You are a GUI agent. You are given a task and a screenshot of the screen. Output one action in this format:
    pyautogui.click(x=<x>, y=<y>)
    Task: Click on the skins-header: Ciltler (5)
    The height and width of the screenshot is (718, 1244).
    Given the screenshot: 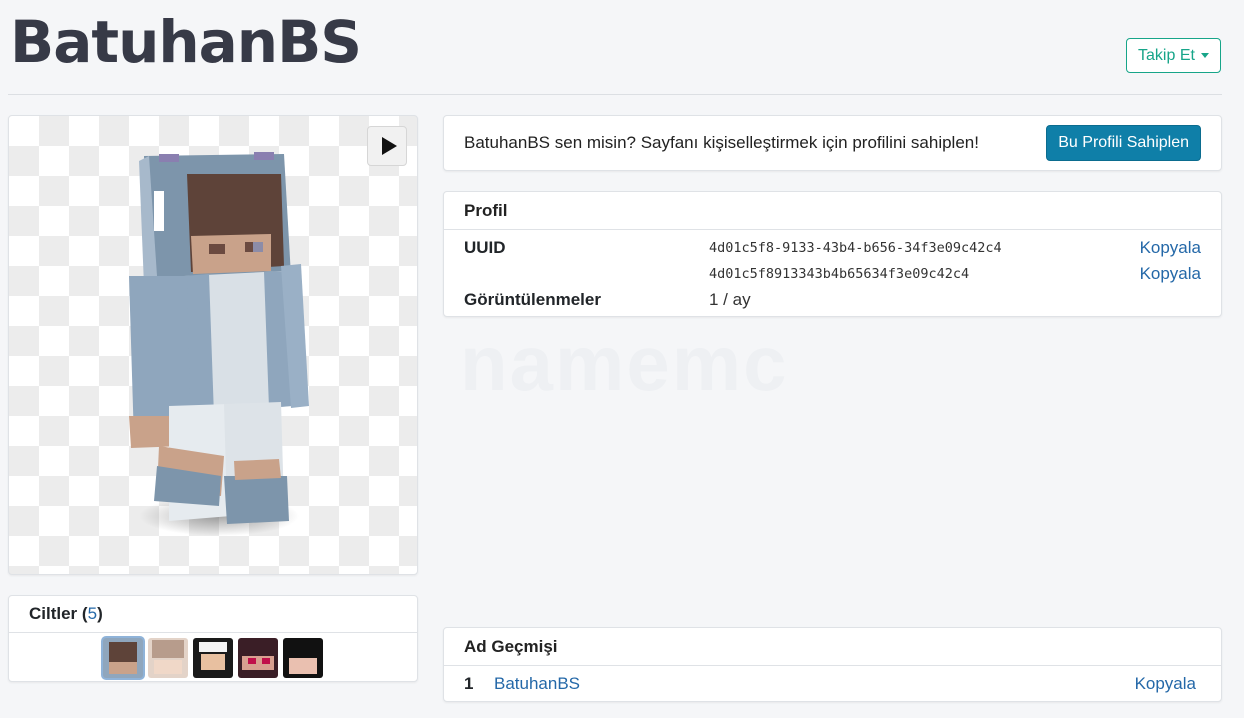 What is the action you would take?
    pyautogui.click(x=213, y=614)
    